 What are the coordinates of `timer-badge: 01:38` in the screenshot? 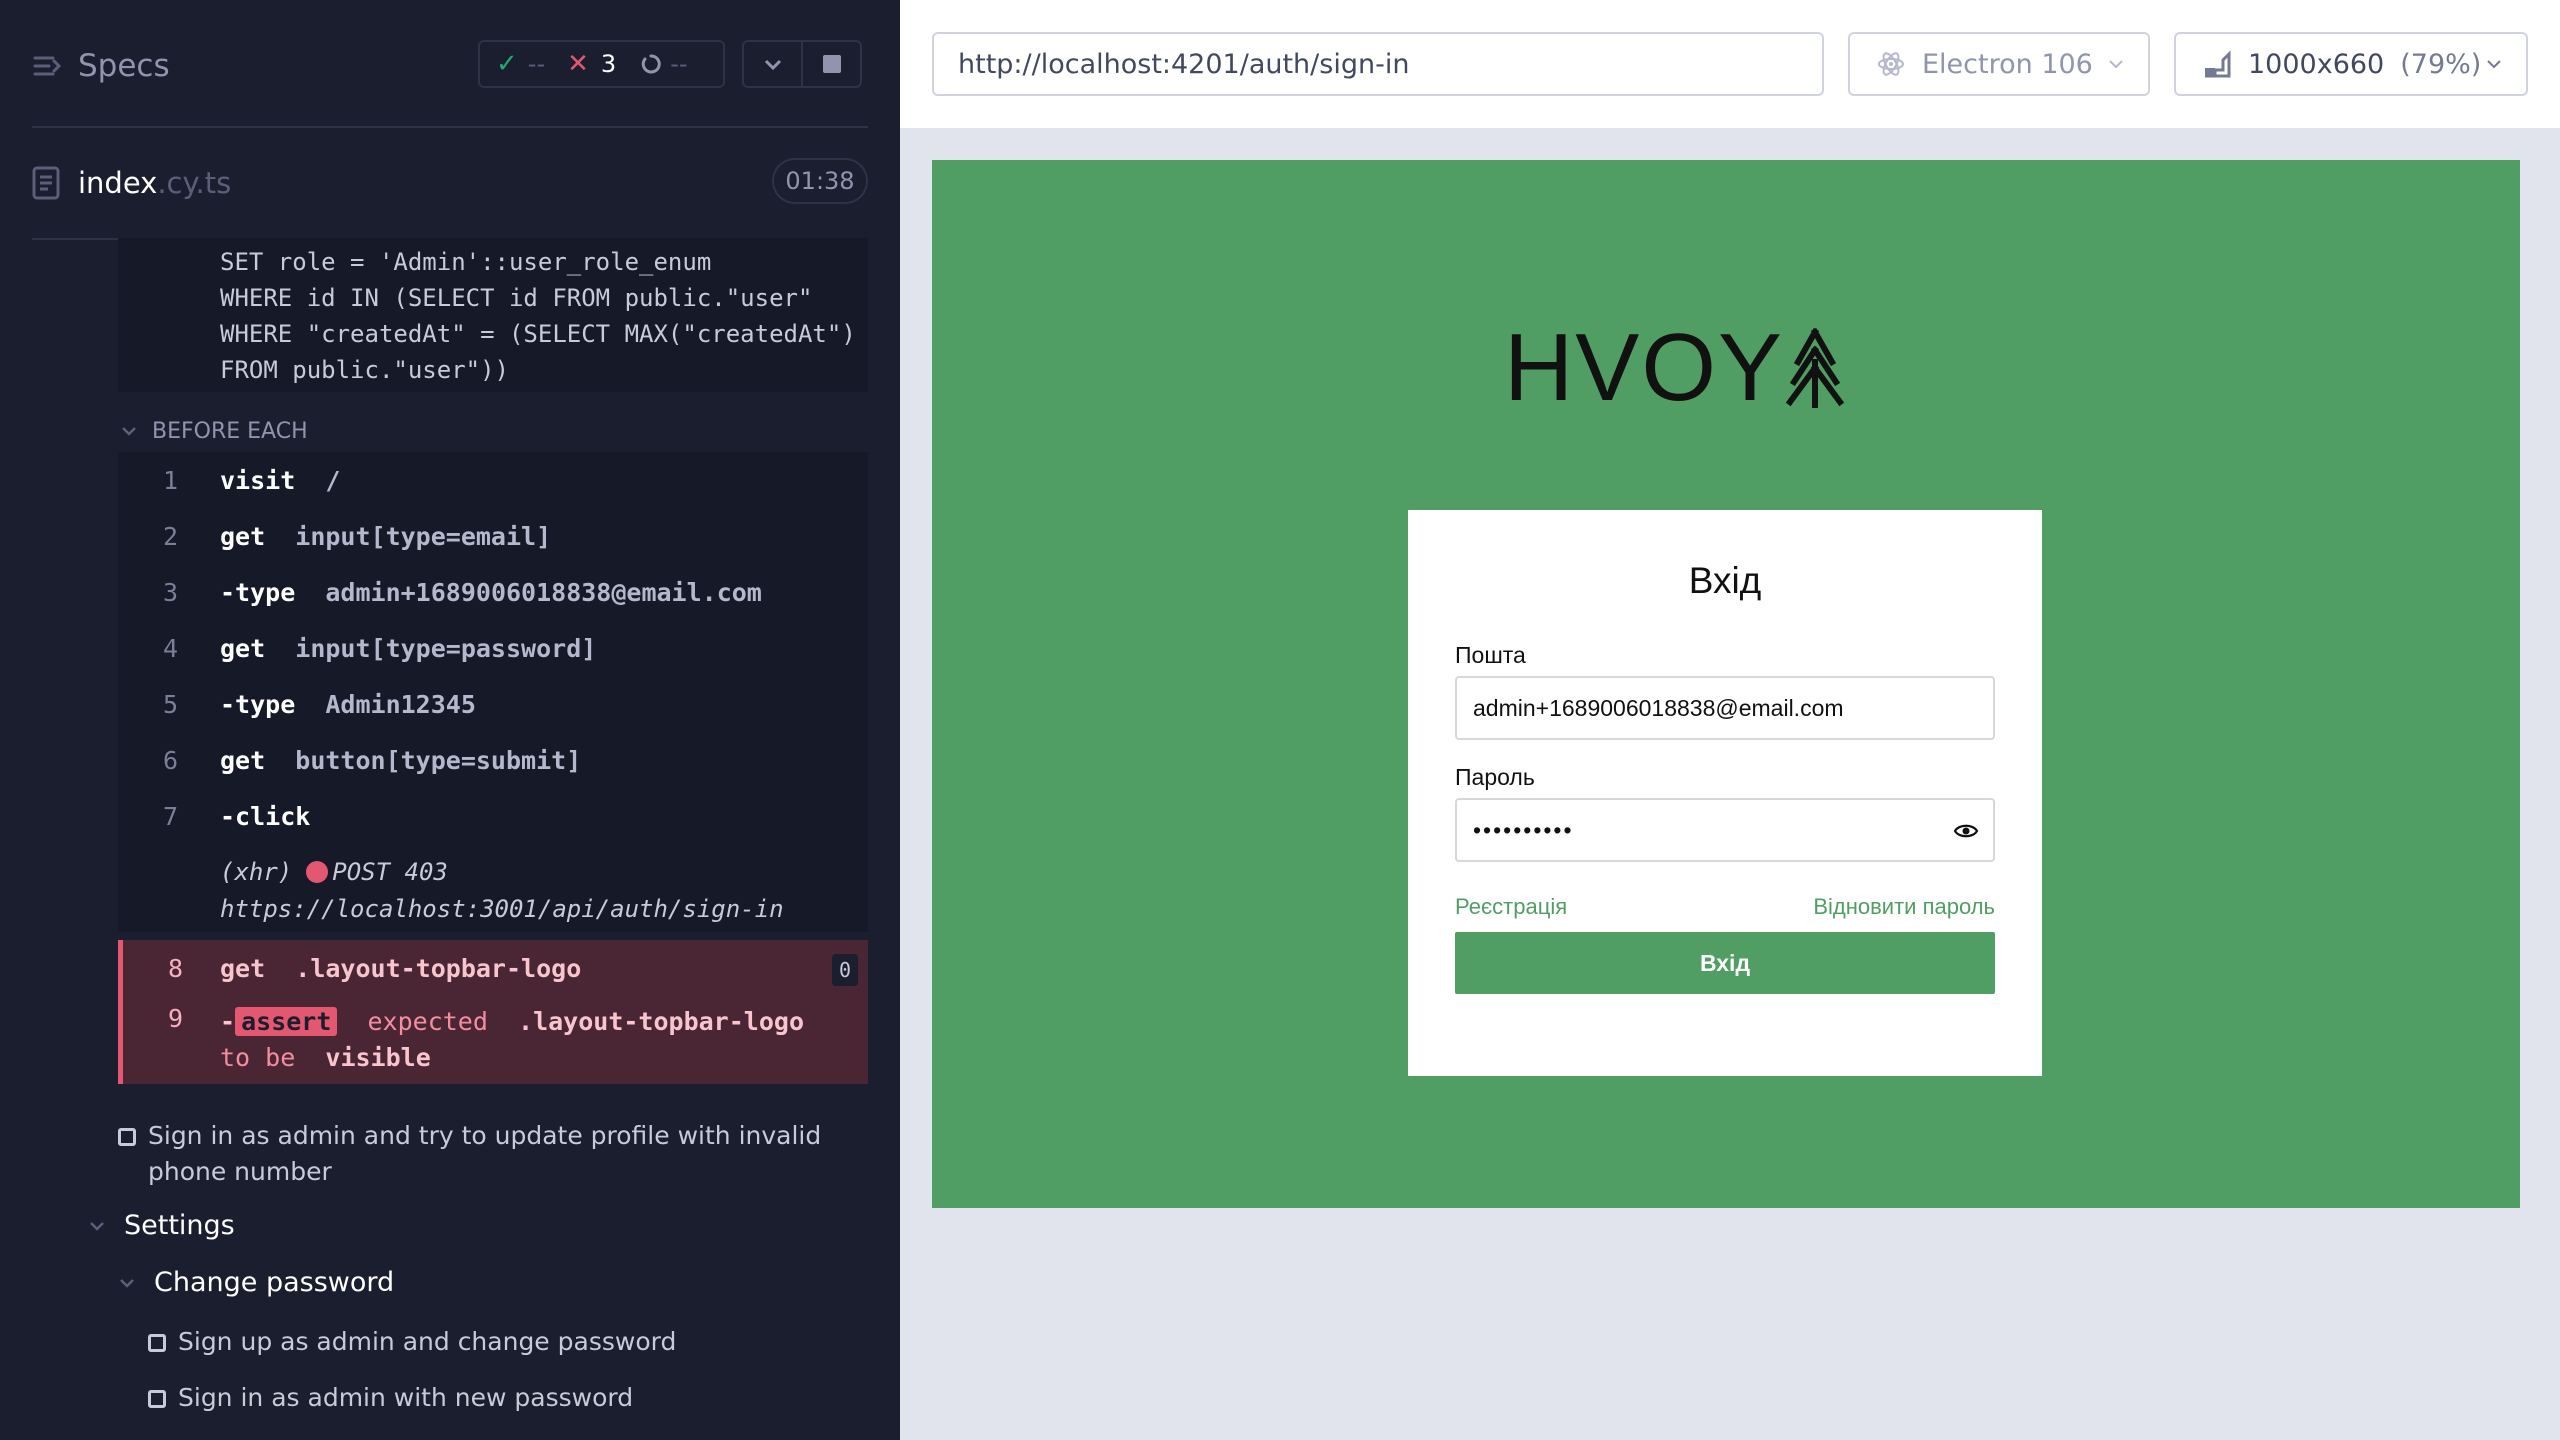 It's located at (820, 181).